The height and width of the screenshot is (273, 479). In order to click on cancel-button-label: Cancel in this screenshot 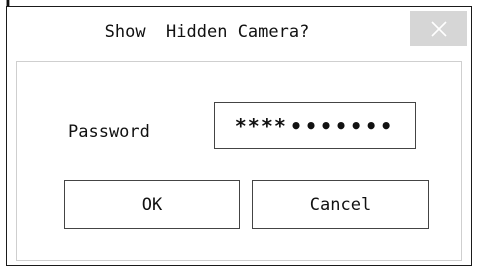, I will do `click(340, 204)`.